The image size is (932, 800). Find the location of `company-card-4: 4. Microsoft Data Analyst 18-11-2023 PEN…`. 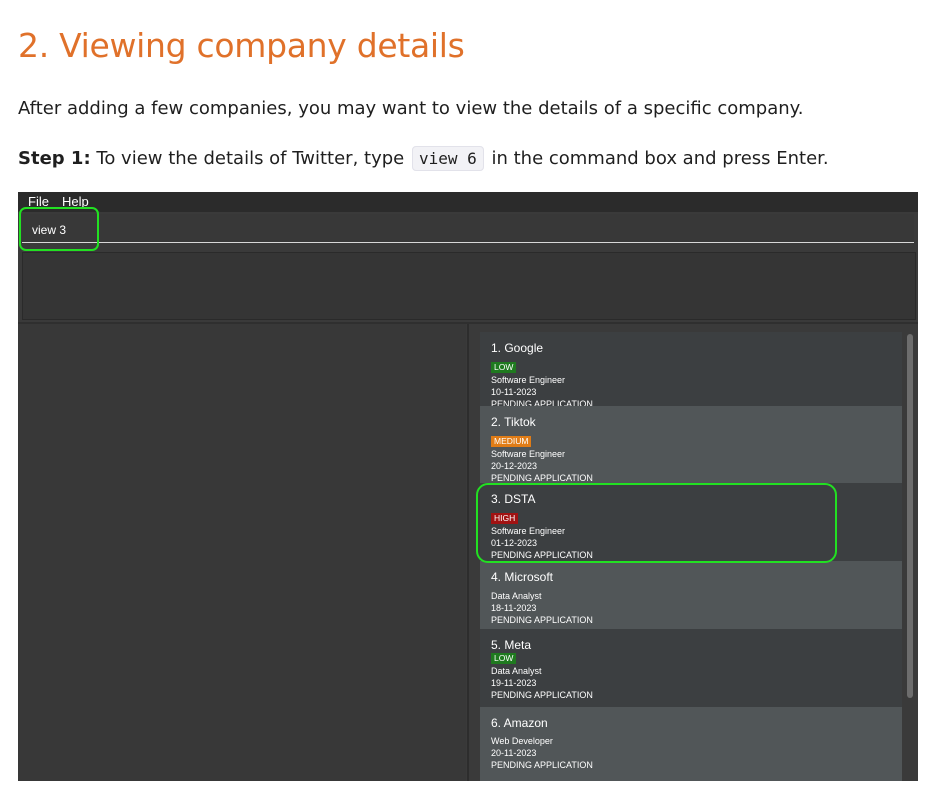

company-card-4: 4. Microsoft Data Analyst 18-11-2023 PEN… is located at coordinates (691, 595).